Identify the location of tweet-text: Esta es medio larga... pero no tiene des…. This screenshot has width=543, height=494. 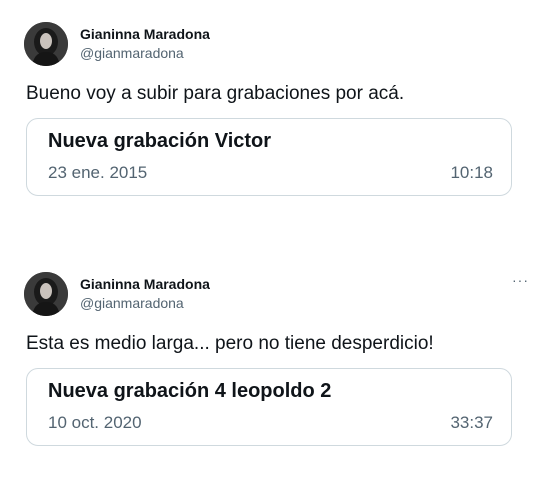
(230, 343).